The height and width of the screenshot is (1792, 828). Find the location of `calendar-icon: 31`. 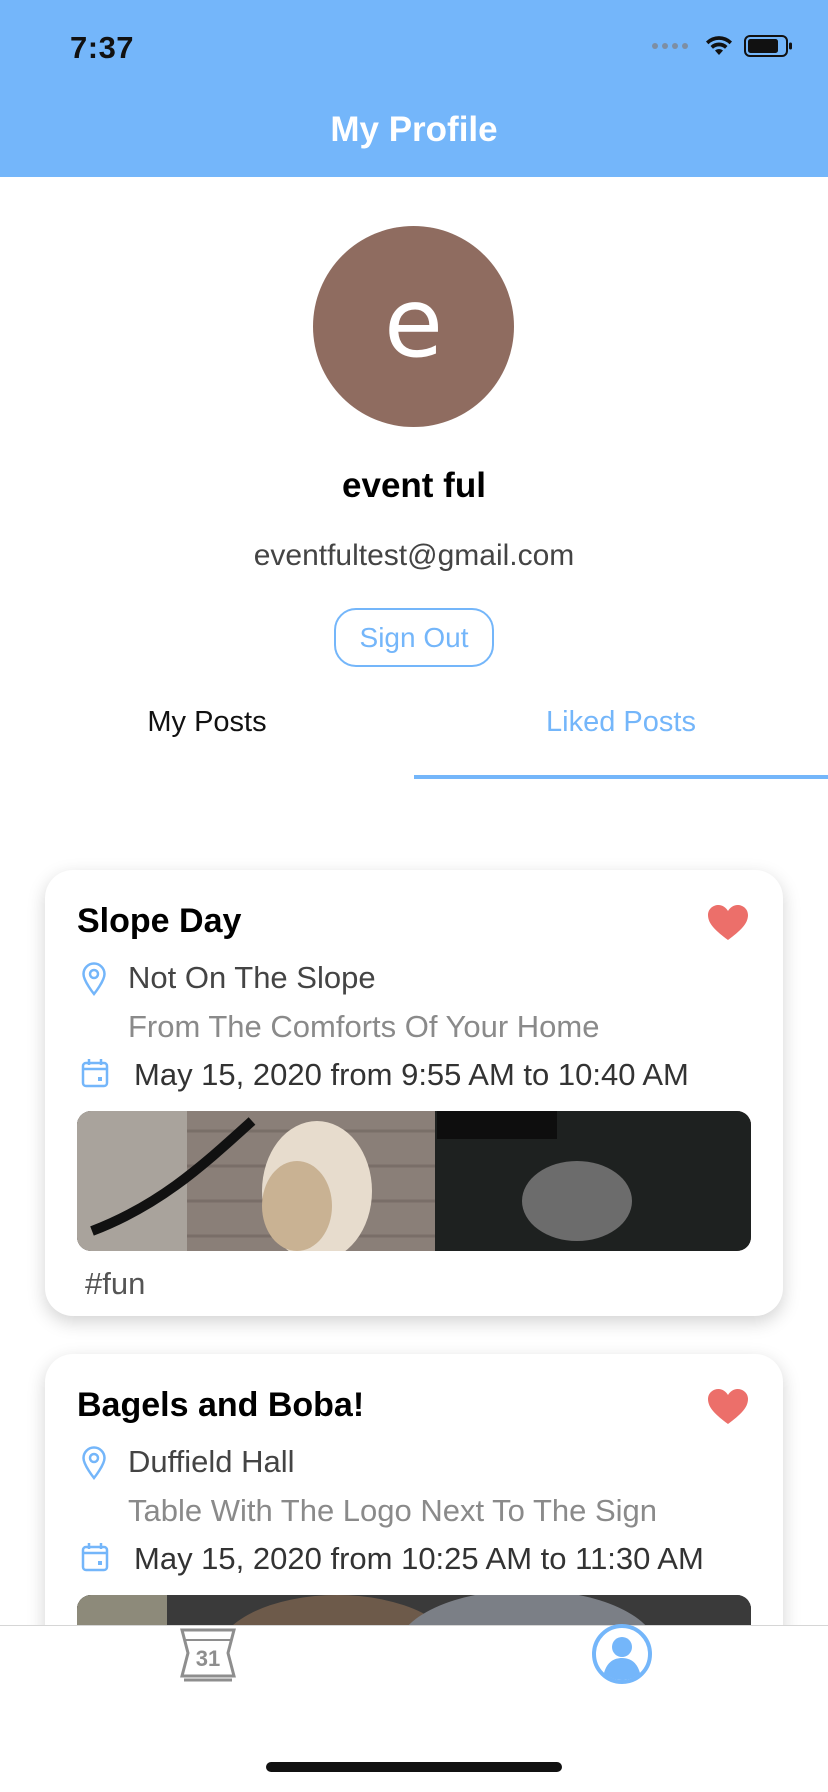

calendar-icon: 31 is located at coordinates (208, 1653).